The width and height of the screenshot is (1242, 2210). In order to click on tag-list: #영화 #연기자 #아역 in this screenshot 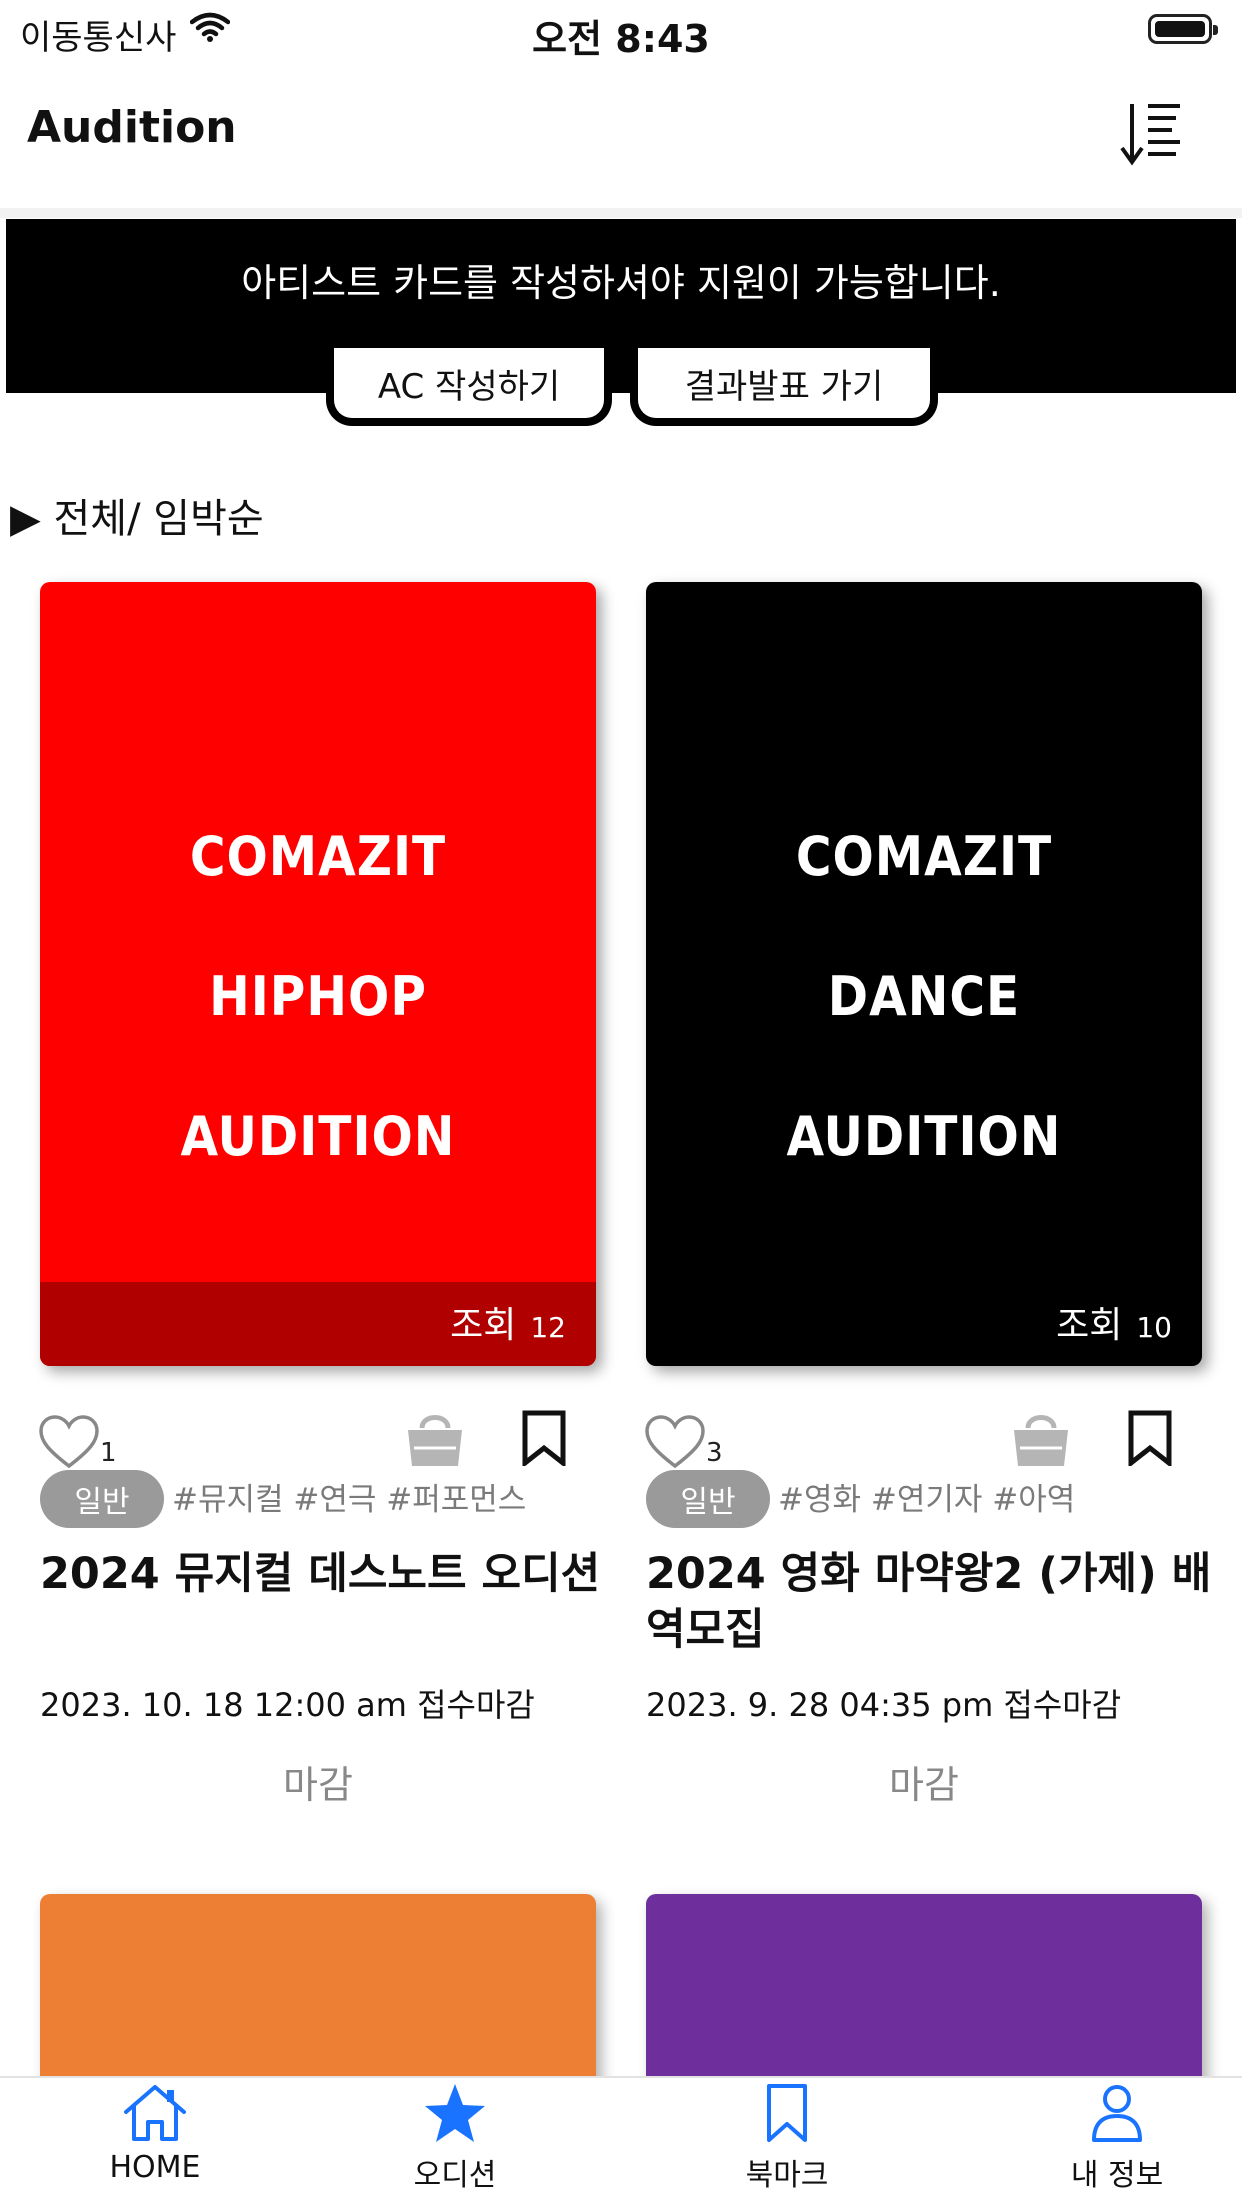, I will do `click(927, 1500)`.